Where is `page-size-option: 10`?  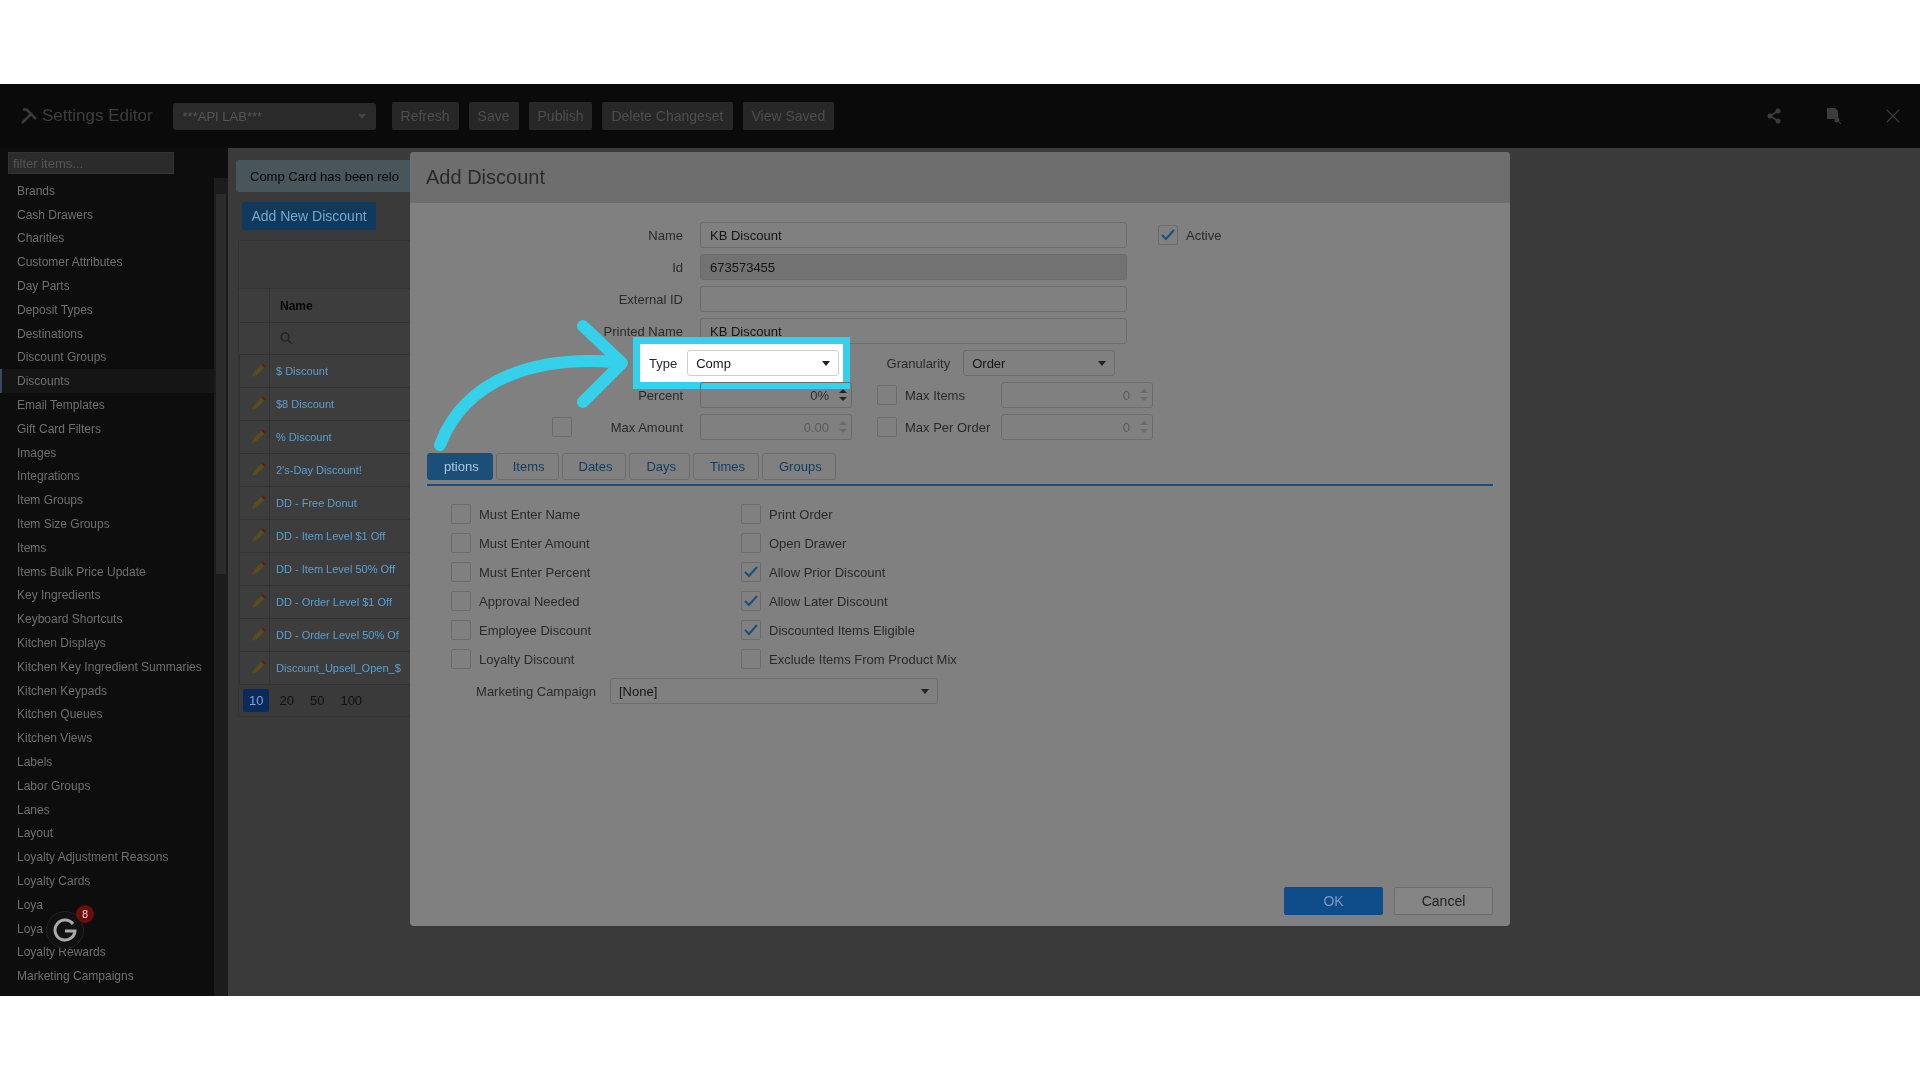
page-size-option: 10 is located at coordinates (256, 700).